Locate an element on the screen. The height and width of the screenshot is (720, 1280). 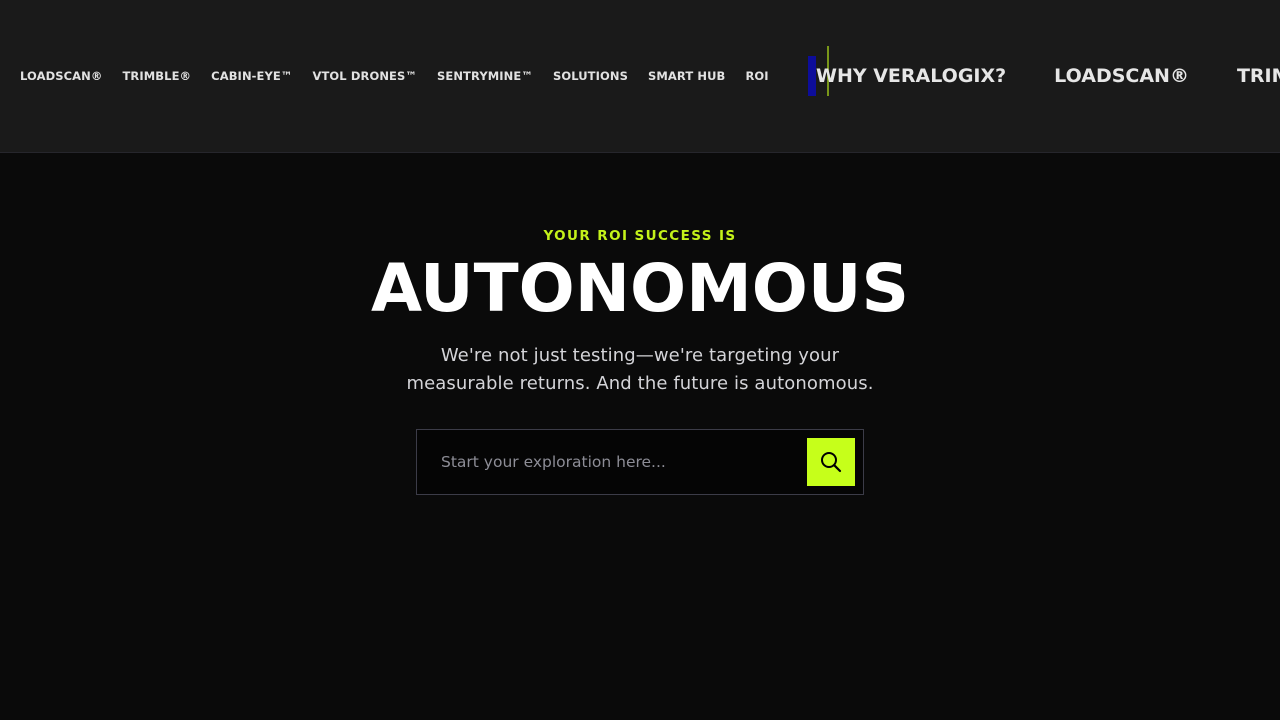
nav-item-cabin-eye: CABIN-EYE™ is located at coordinates (251, 76).